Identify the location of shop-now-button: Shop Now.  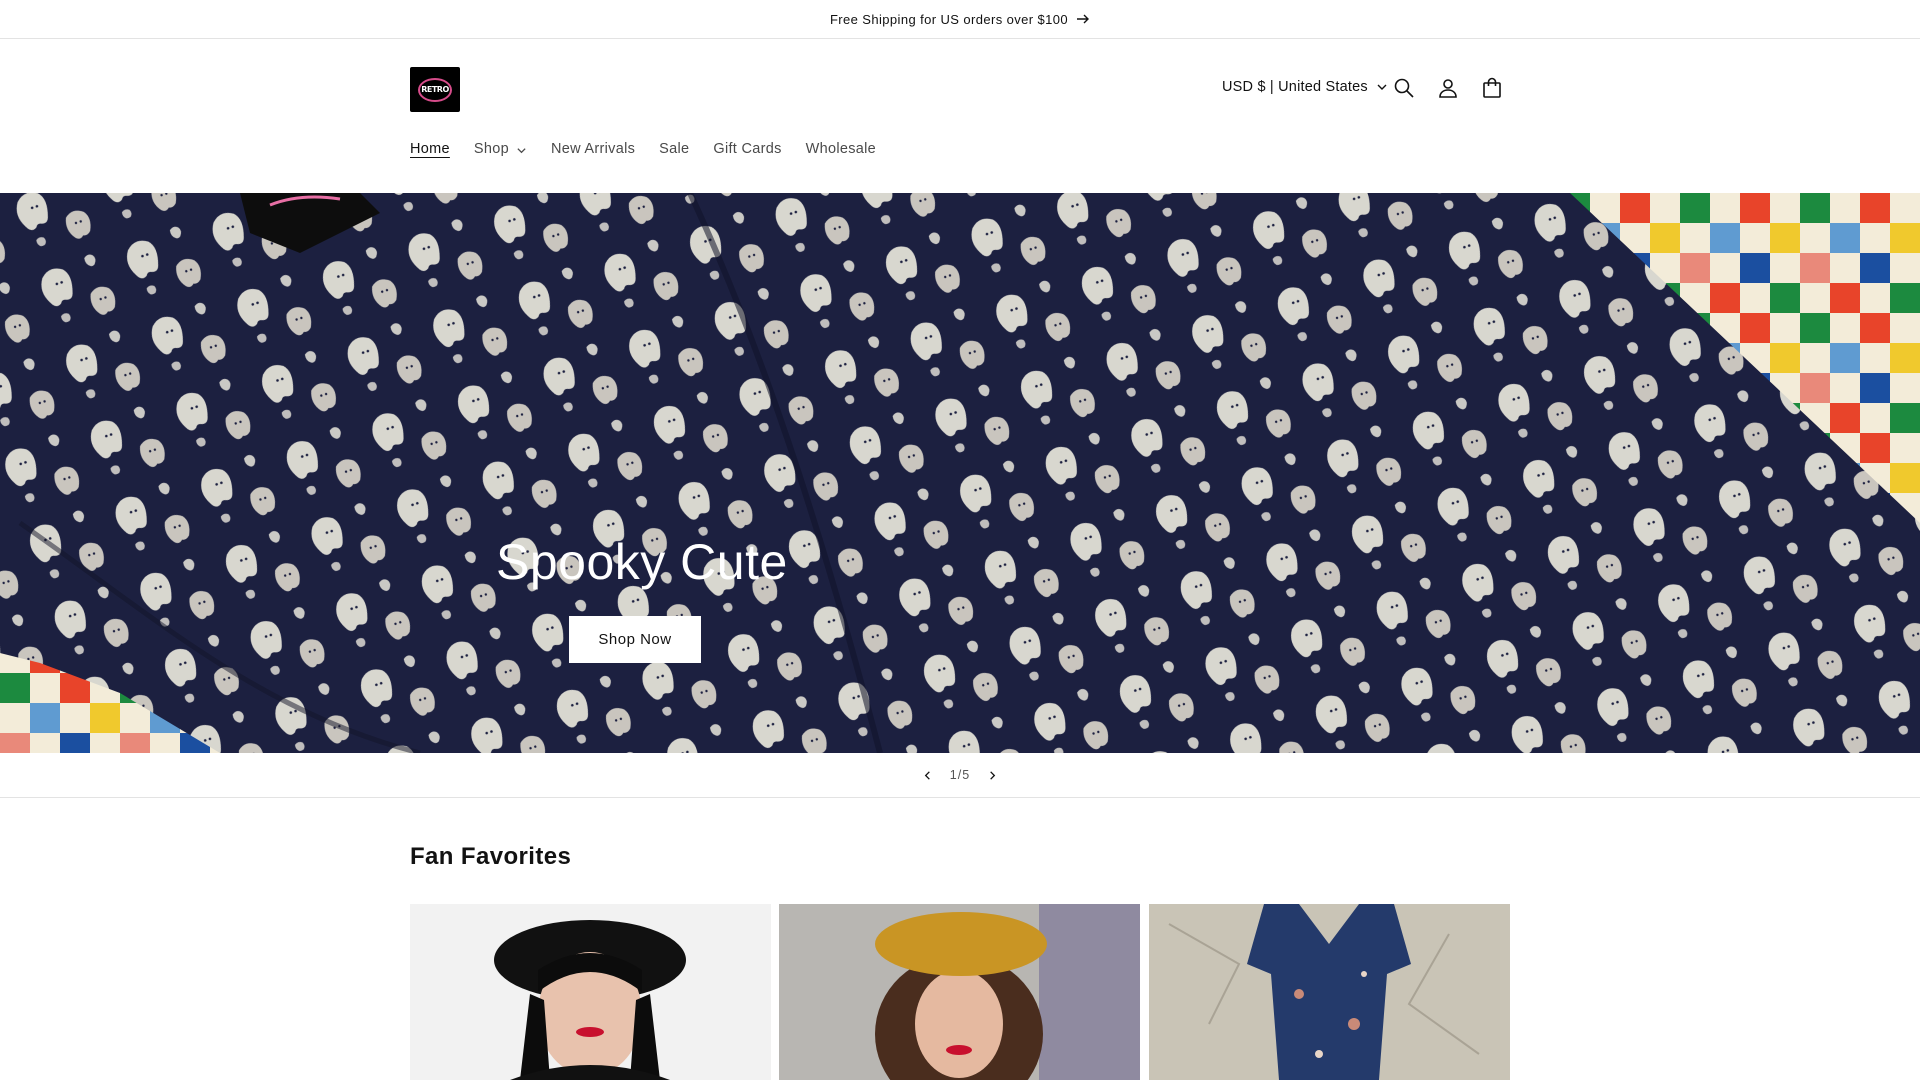
(635, 639).